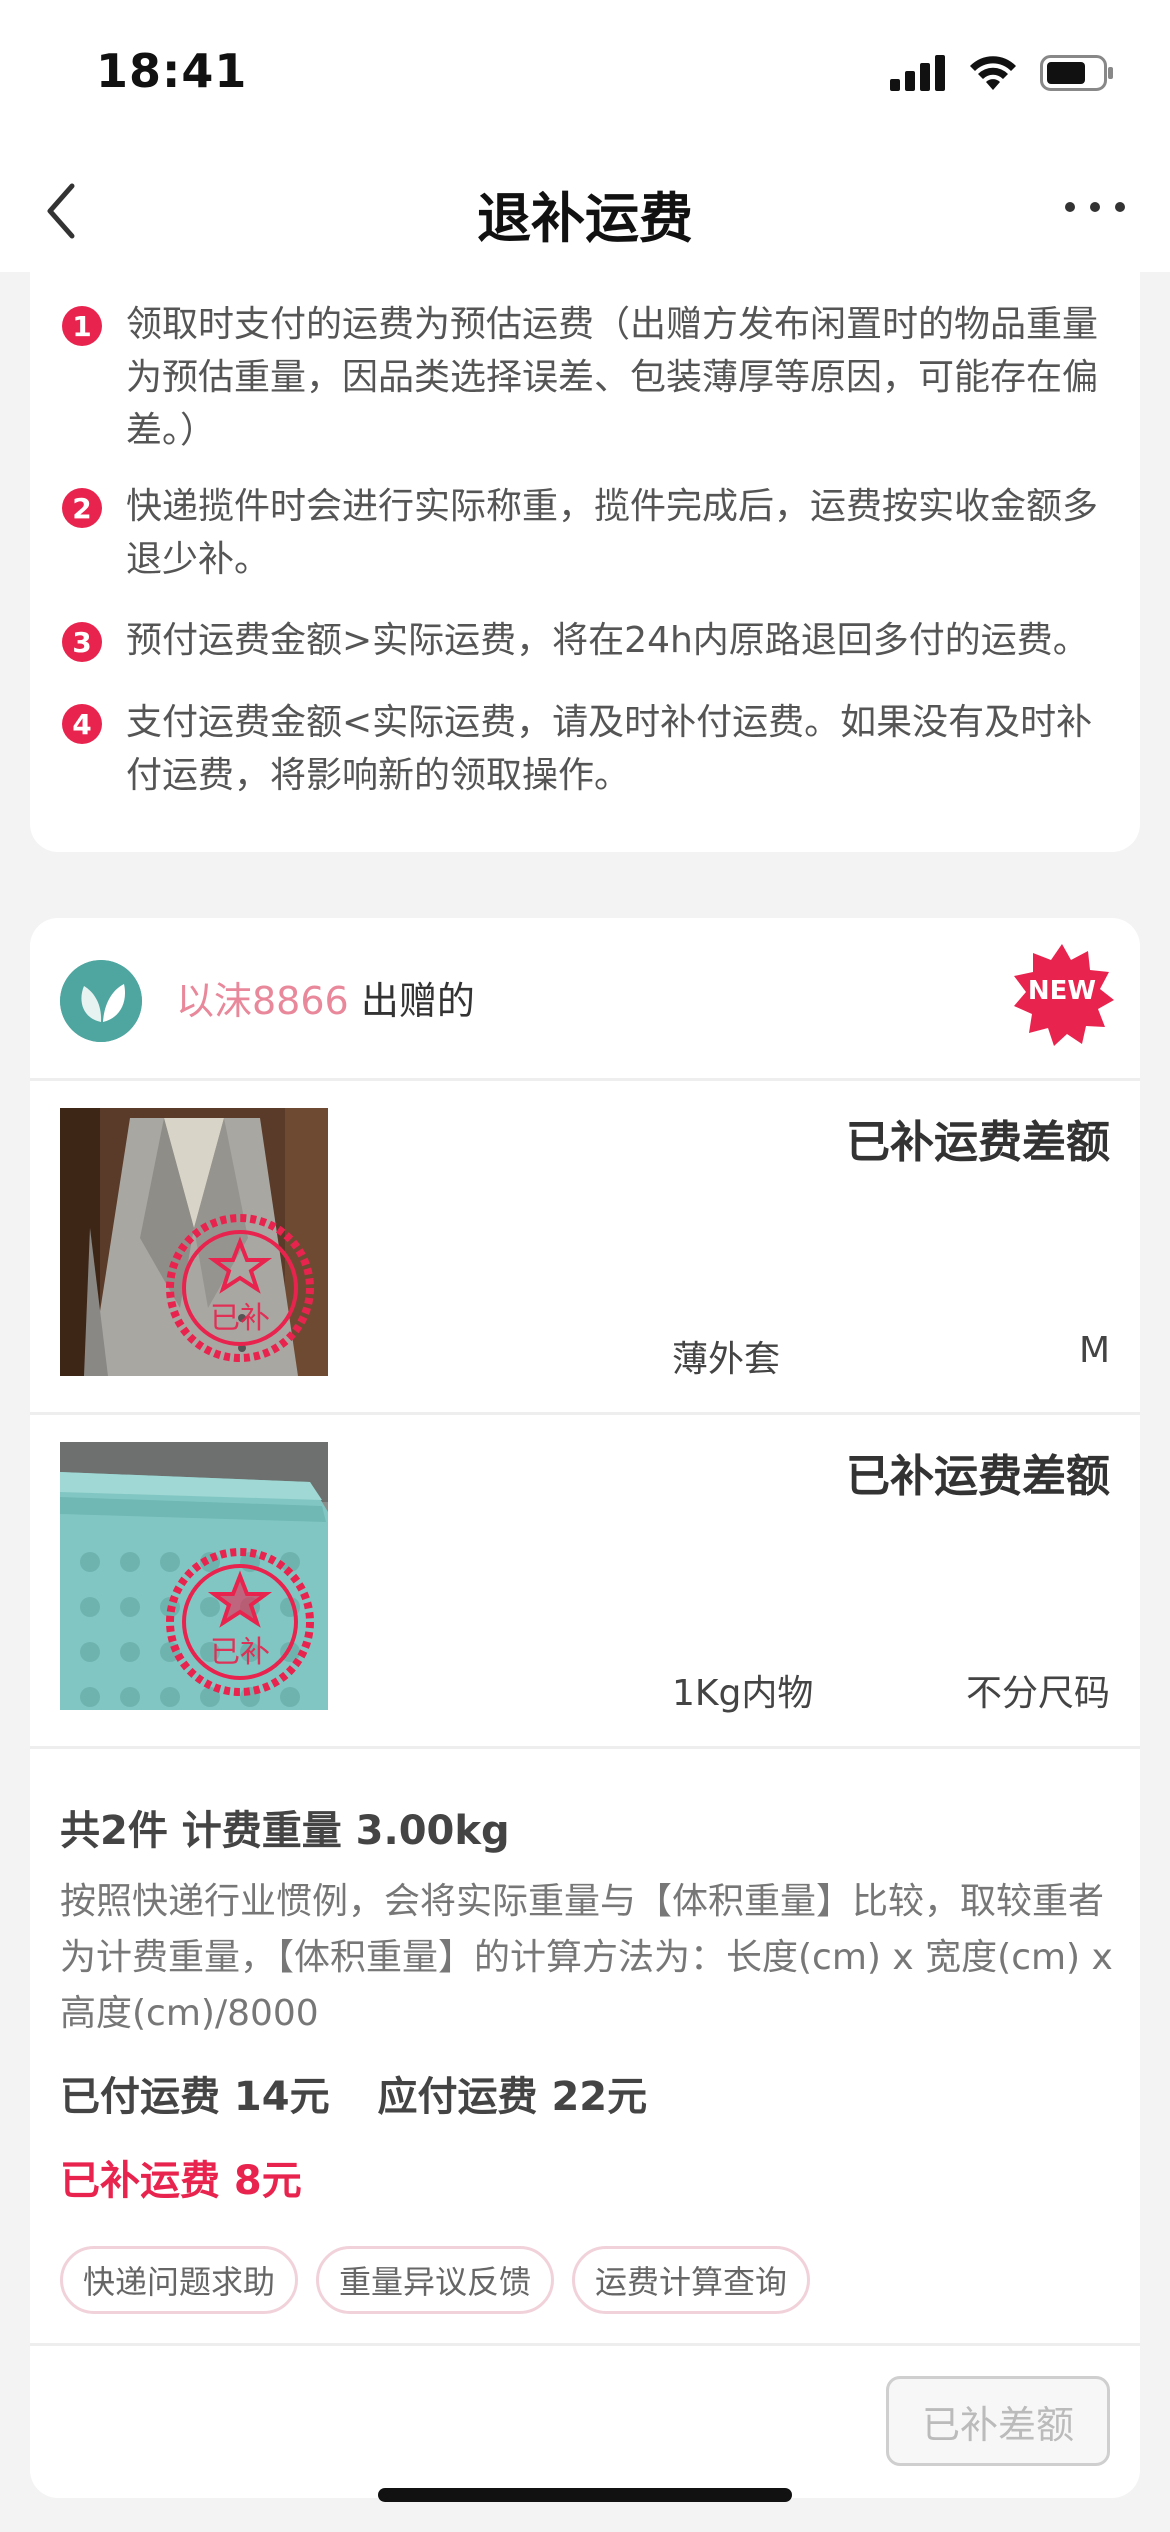 This screenshot has width=1170, height=2532. Describe the element at coordinates (612, 533) in the screenshot. I see `rule-text: 快递揽件时会进行实际称重，揽件完成后，运费按实收金额多退少补。` at that location.